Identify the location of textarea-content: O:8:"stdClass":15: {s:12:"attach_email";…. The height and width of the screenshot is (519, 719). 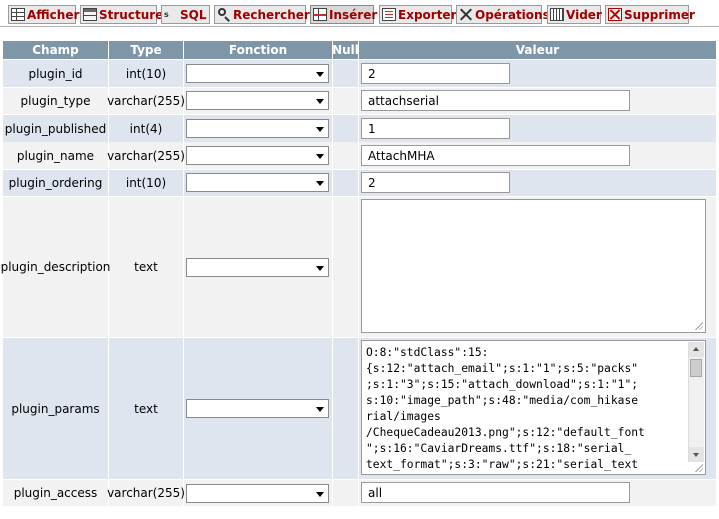
(505, 408).